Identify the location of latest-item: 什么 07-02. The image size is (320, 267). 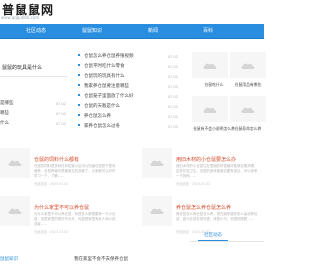
(33, 124).